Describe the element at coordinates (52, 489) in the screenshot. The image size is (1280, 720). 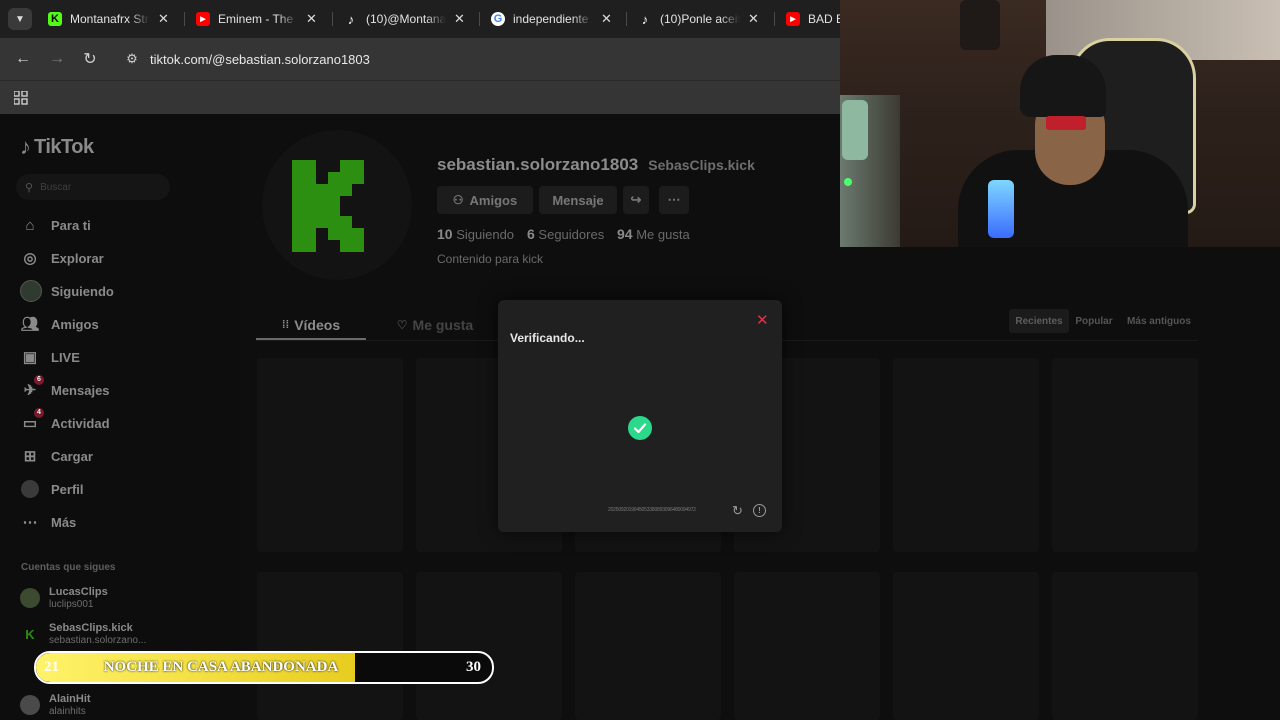
I see `sidebar-item-perfil: Perfil` at that location.